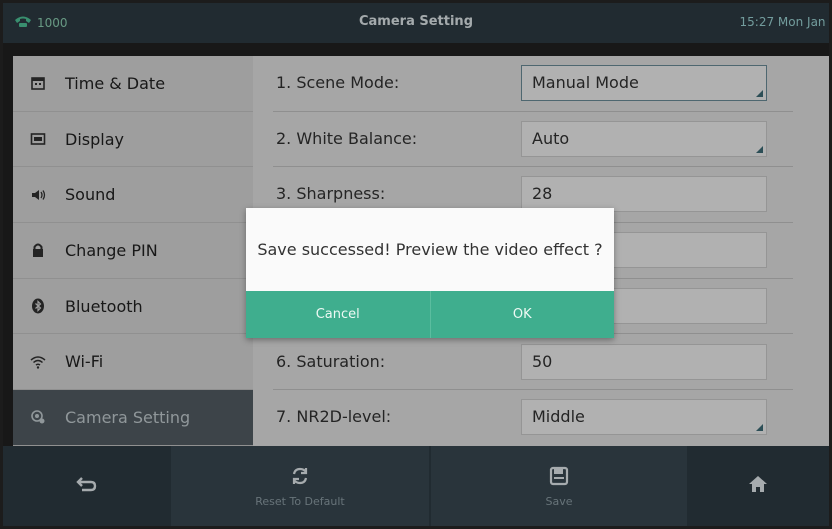  I want to click on cancel-button: Cancel, so click(338, 314).